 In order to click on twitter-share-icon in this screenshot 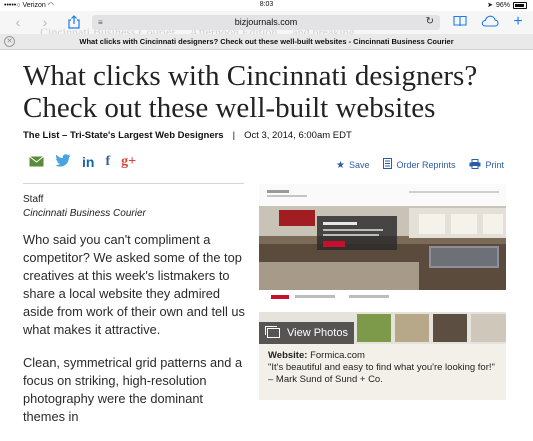, I will do `click(63, 162)`.